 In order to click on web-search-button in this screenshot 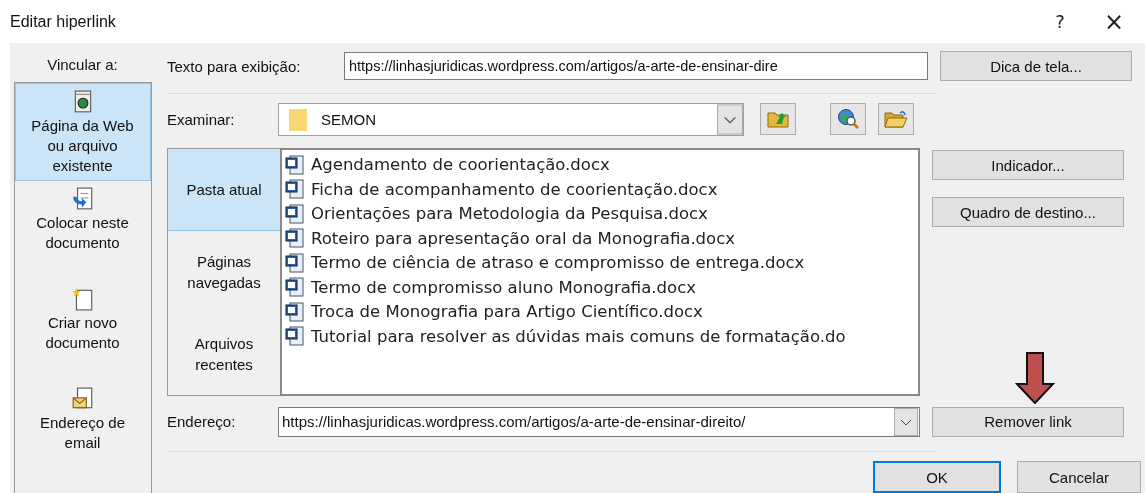, I will do `click(848, 119)`.